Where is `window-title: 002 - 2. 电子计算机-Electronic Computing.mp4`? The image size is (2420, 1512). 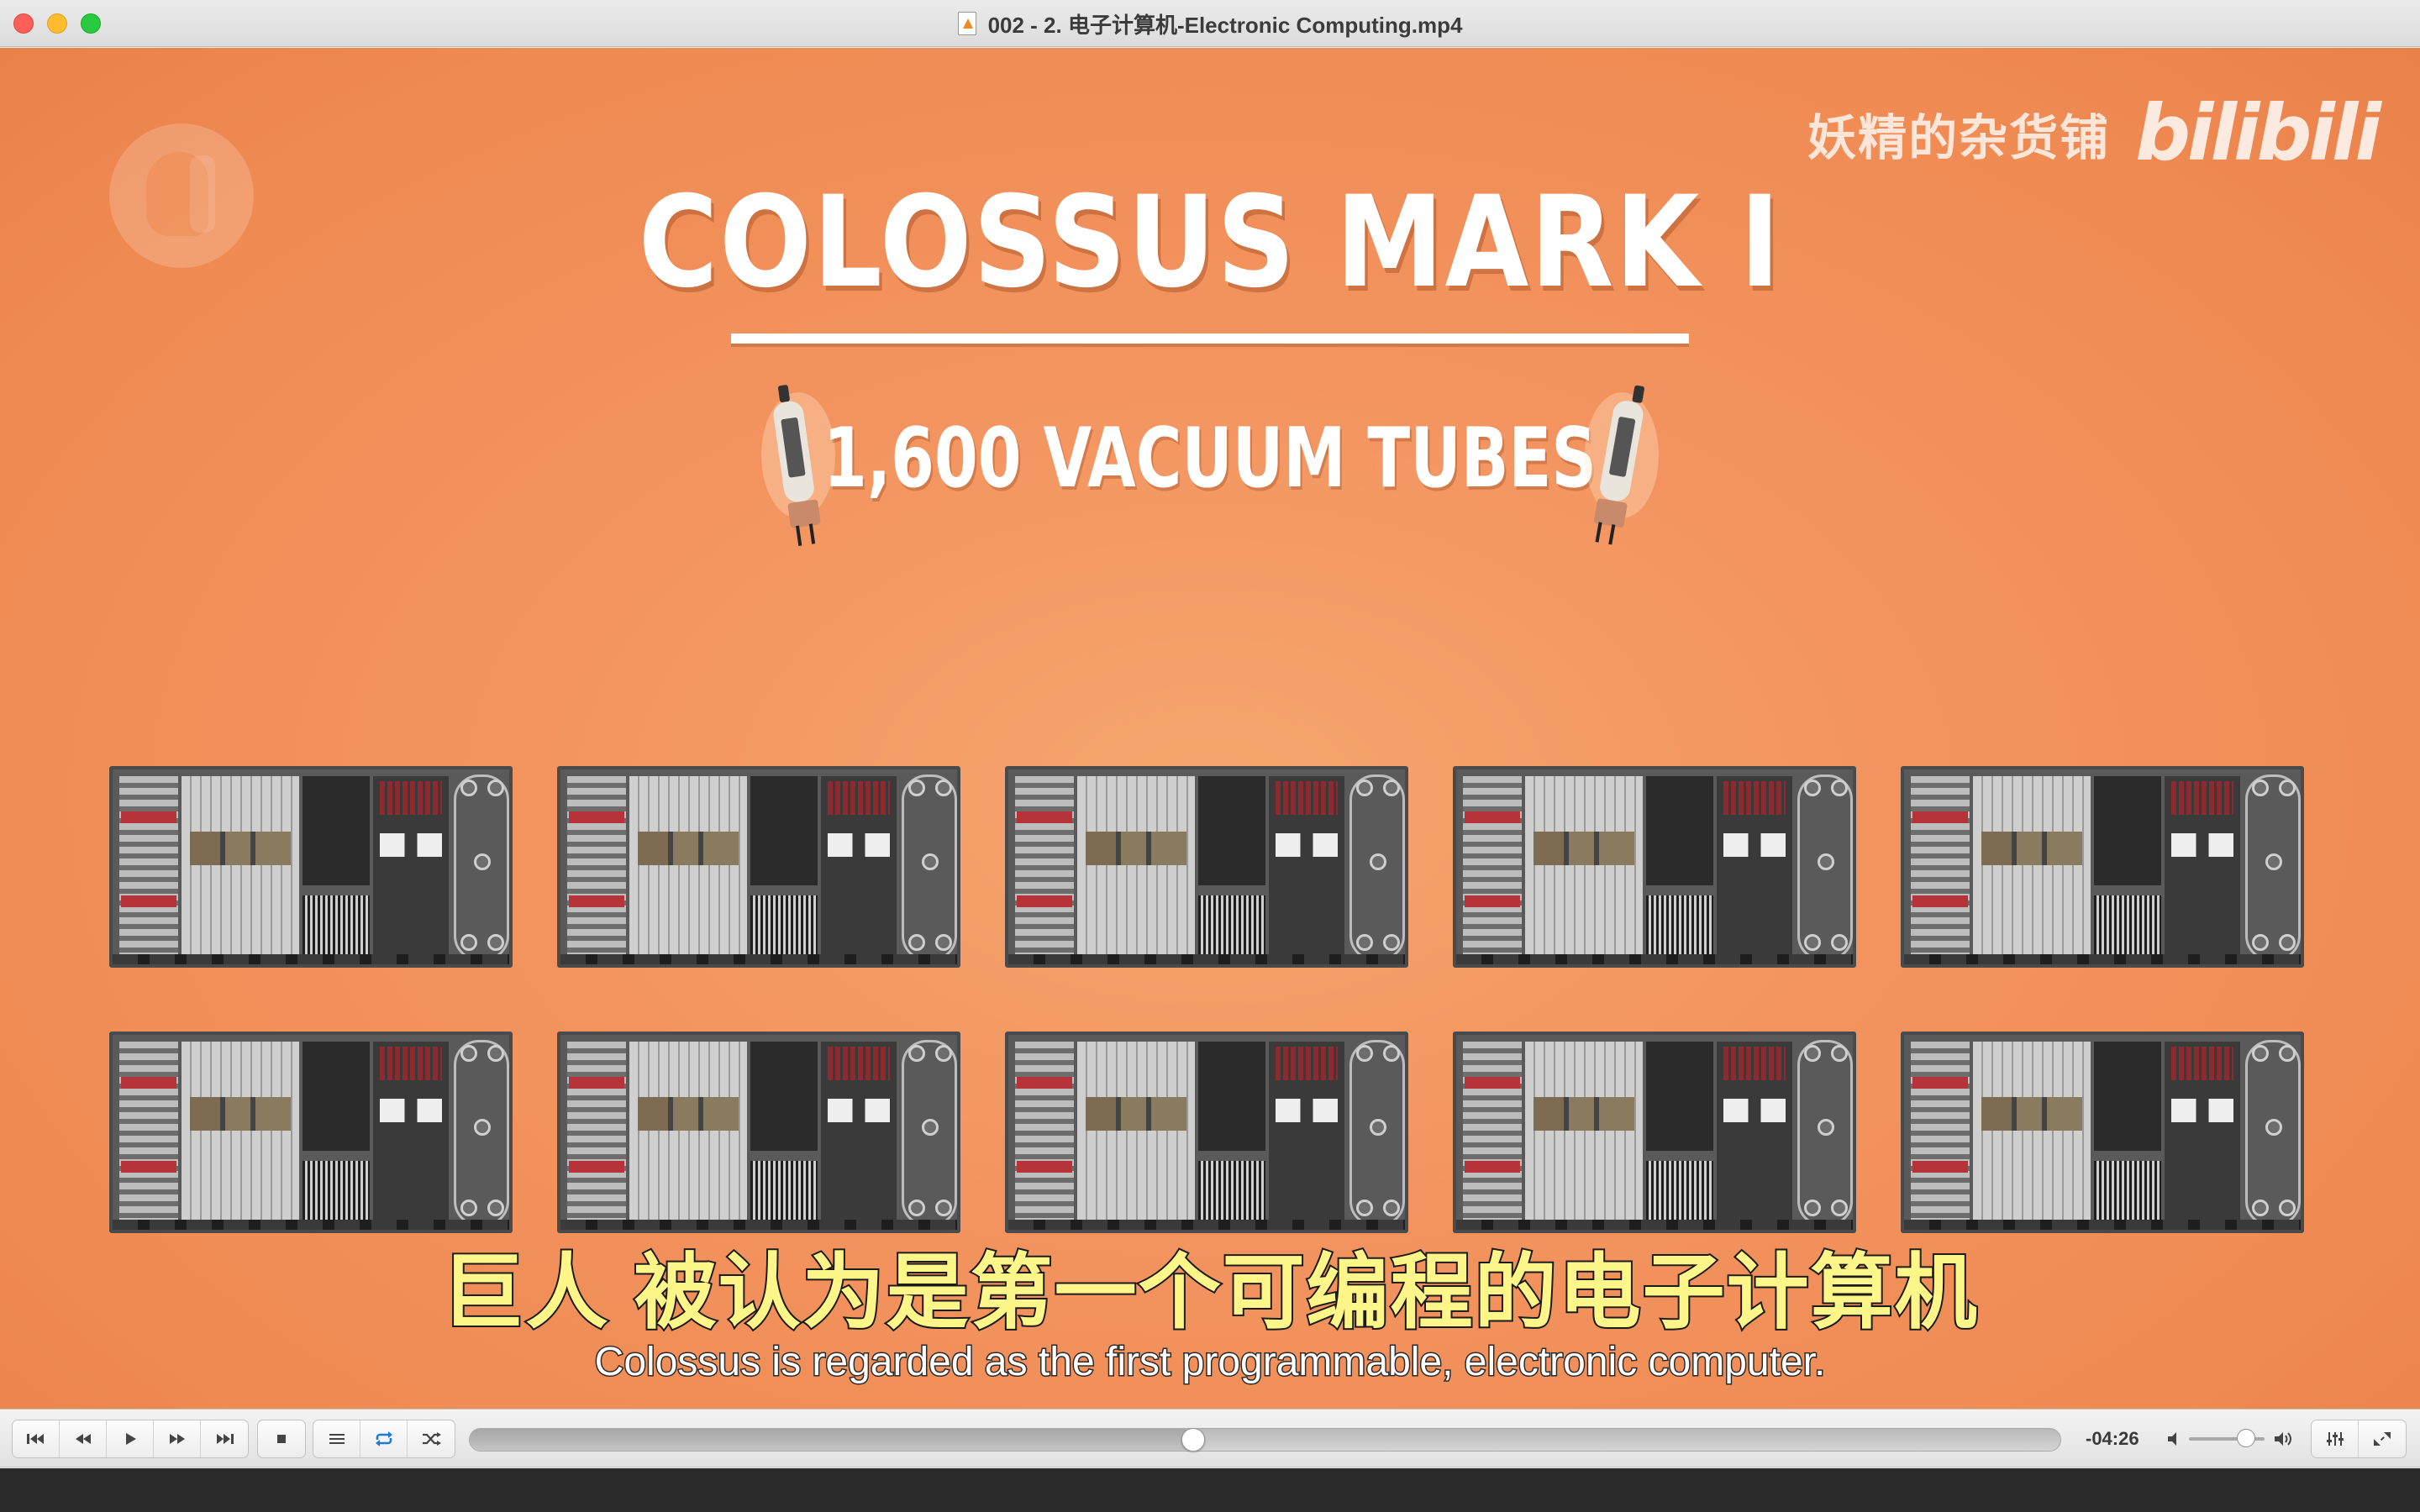
window-title: 002 - 2. 电子计算机-Electronic Computing.mp4 is located at coordinates (1225, 25).